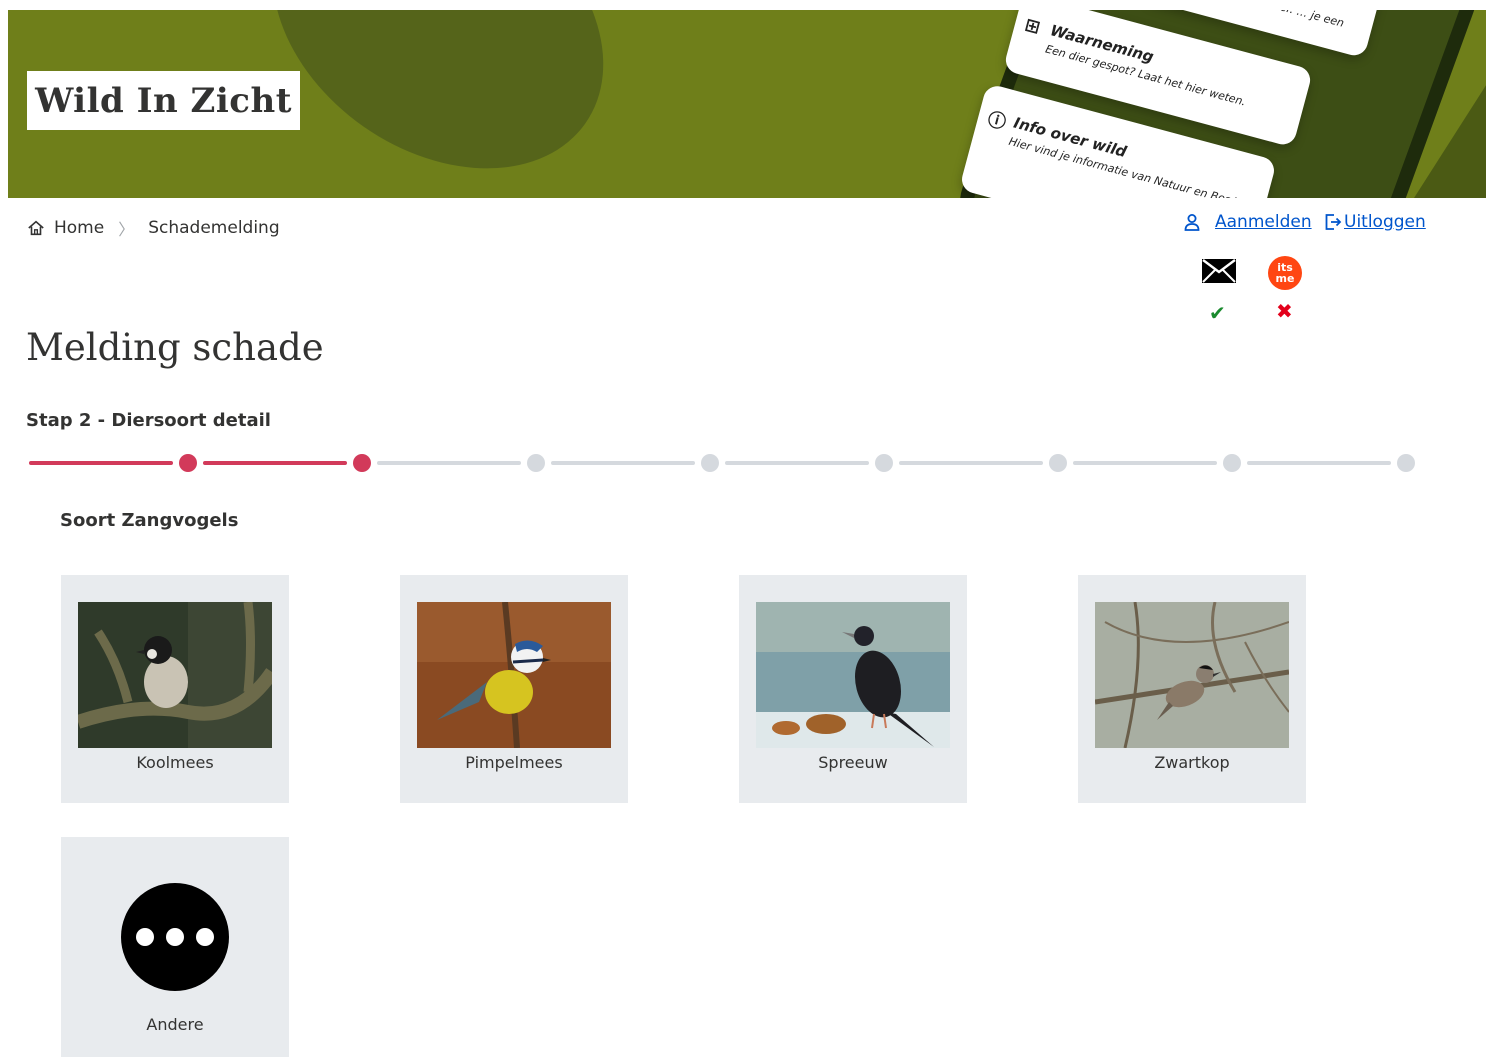  Describe the element at coordinates (853, 675) in the screenshot. I see `spreeuw-photo` at that location.